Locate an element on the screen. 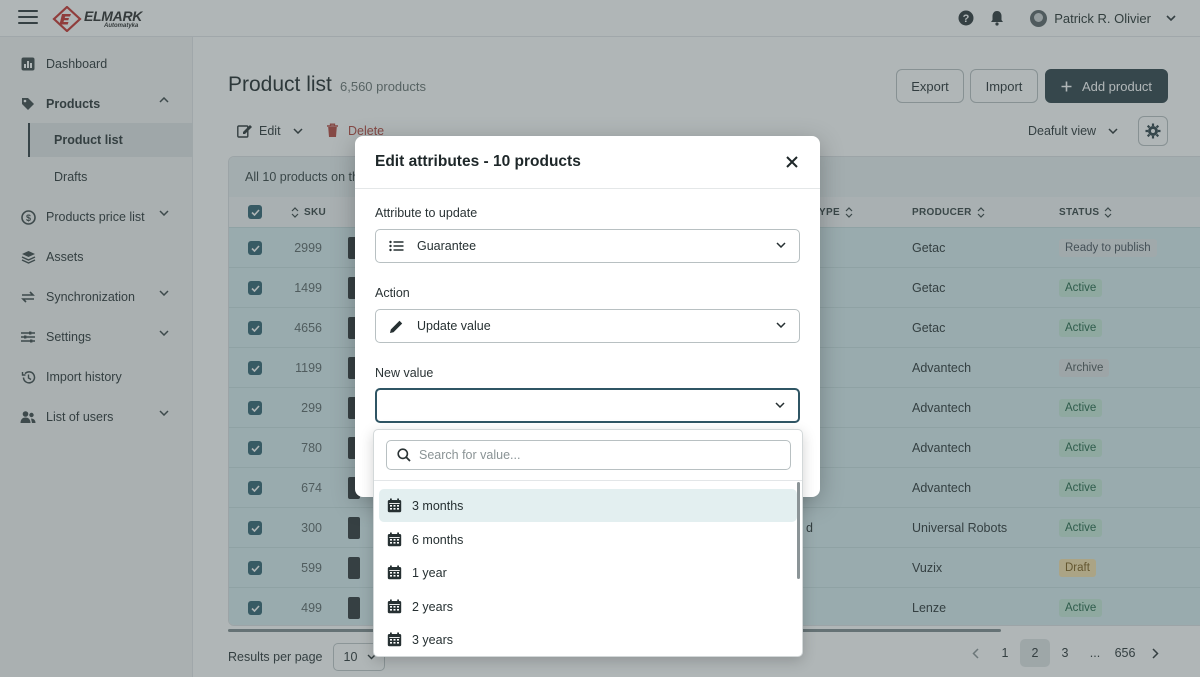 The width and height of the screenshot is (1200, 677). dropdown-option: 6 months is located at coordinates (588, 539).